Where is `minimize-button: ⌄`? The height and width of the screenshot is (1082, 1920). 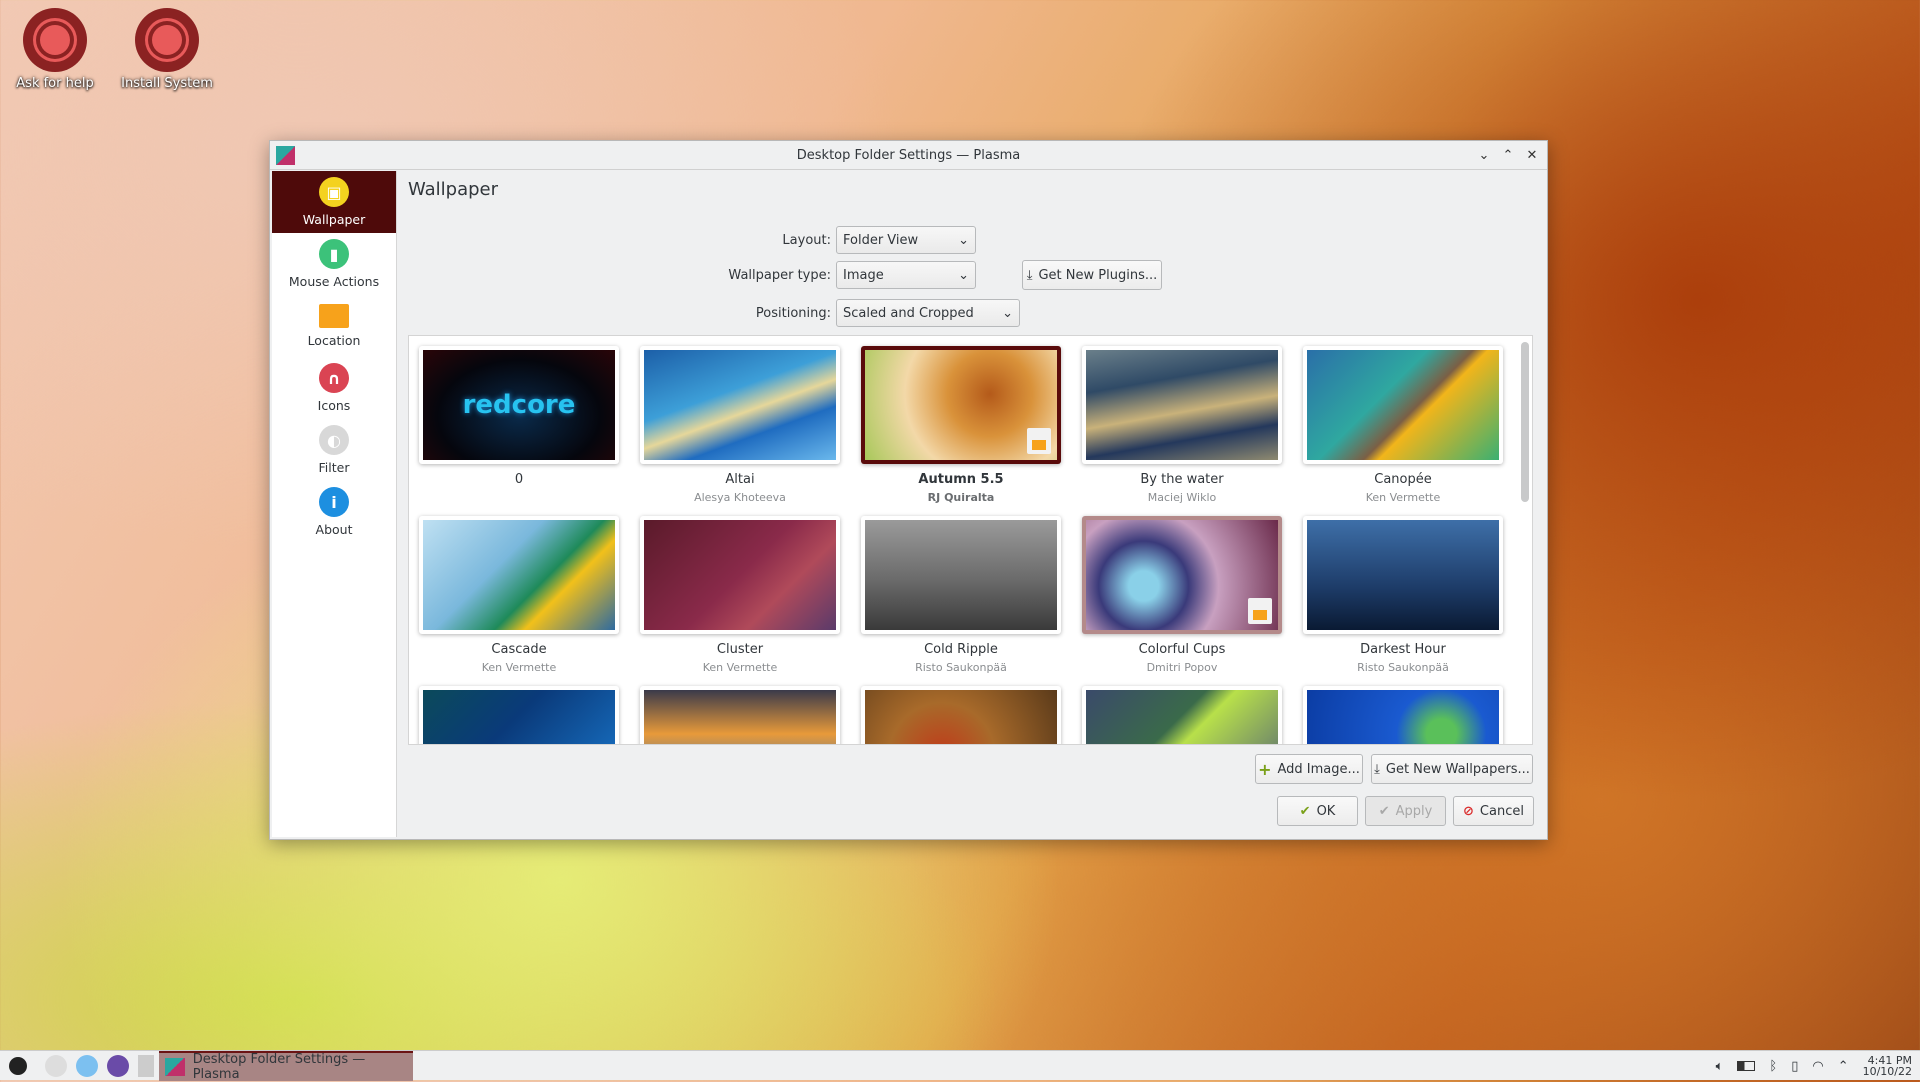
minimize-button: ⌄ is located at coordinates (1484, 155).